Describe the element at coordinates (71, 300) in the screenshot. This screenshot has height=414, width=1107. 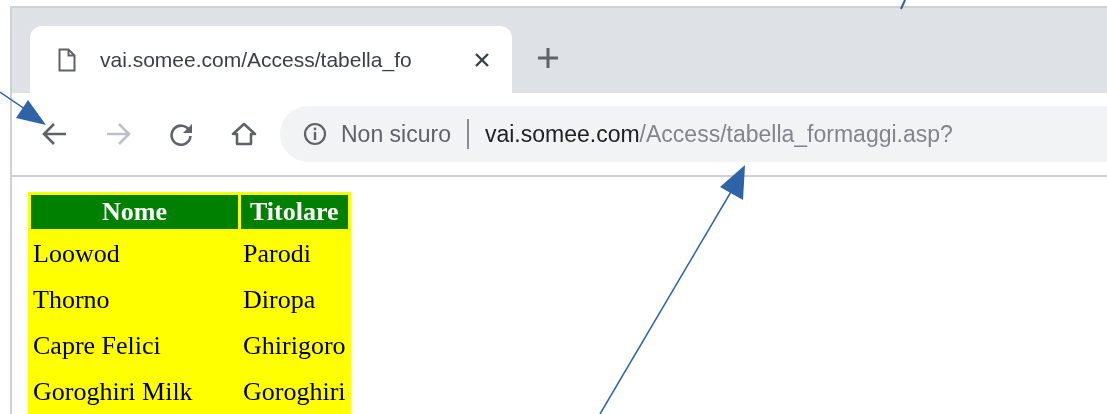
I see `table-cell-text: Thorno` at that location.